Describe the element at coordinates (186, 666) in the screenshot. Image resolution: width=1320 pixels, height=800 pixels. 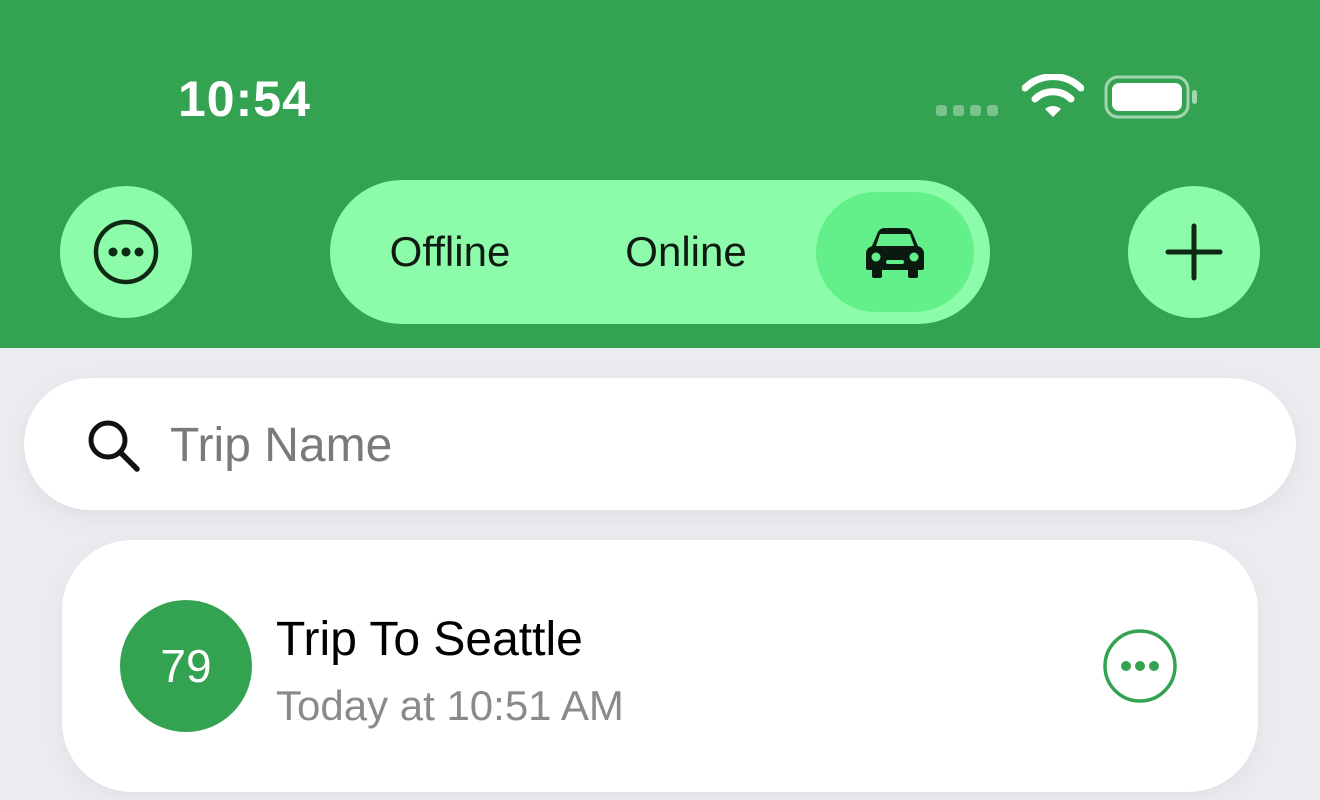
I see `trip-number-badge: 79` at that location.